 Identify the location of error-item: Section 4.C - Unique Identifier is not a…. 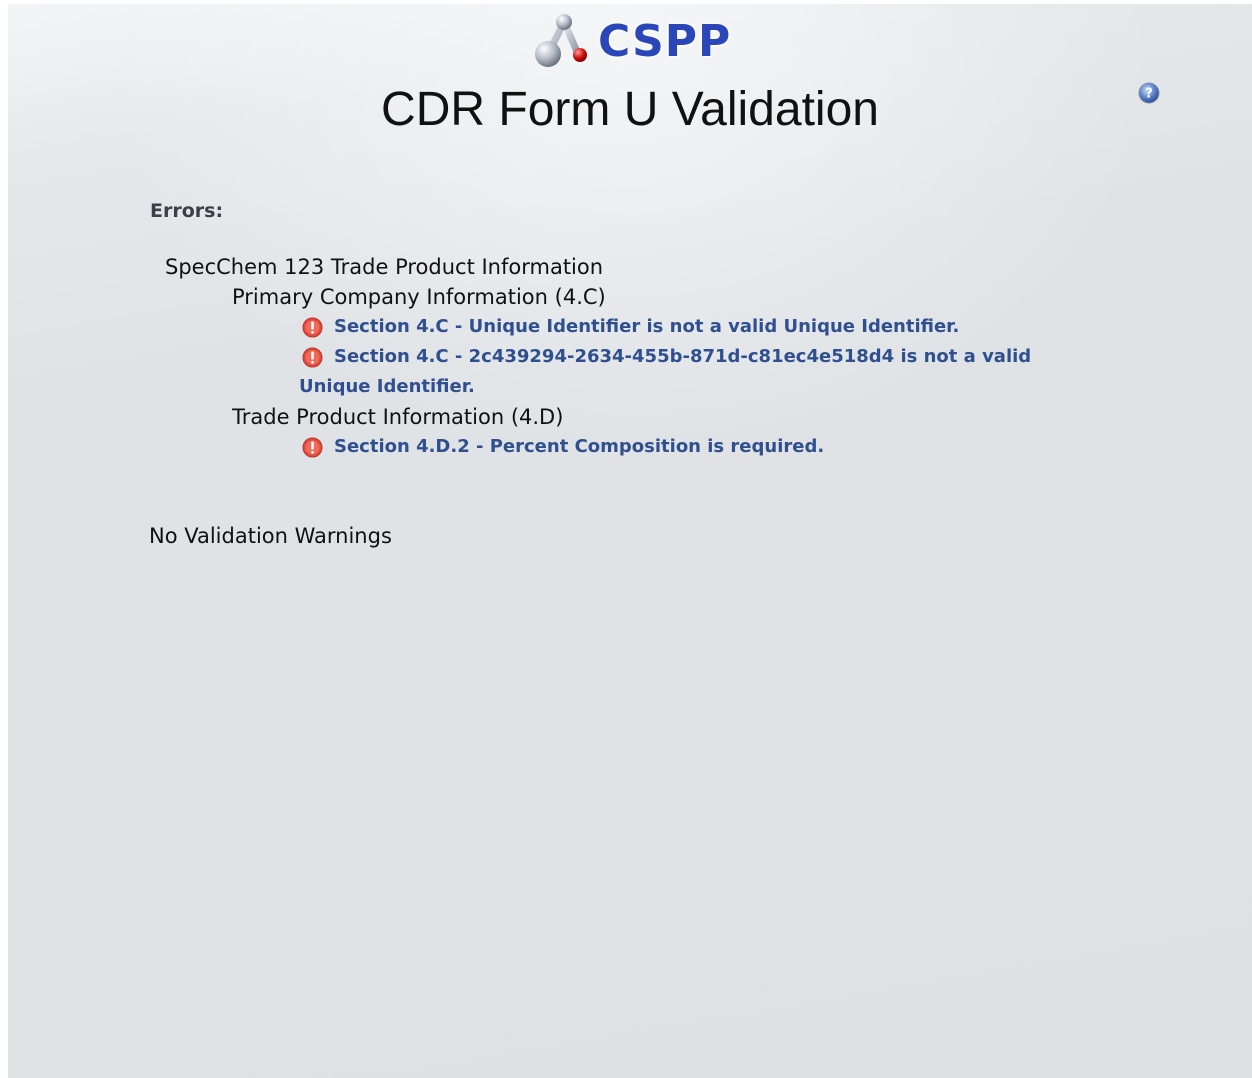
(697, 327).